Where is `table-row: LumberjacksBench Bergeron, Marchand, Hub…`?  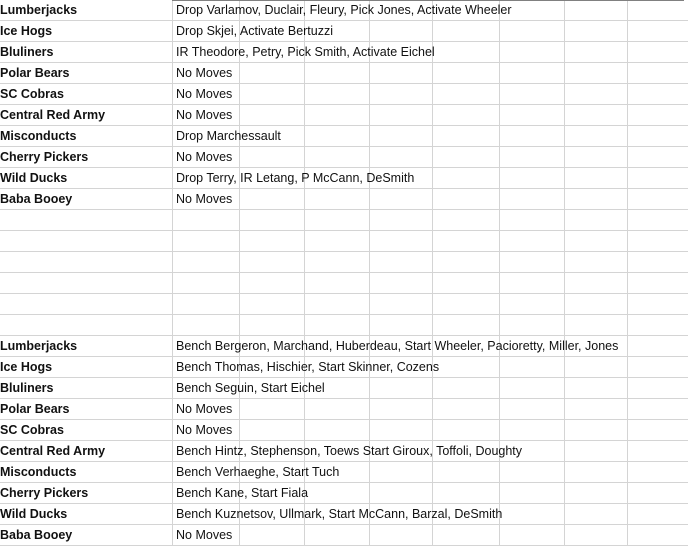 table-row: LumberjacksBench Bergeron, Marchand, Hub… is located at coordinates (344, 346).